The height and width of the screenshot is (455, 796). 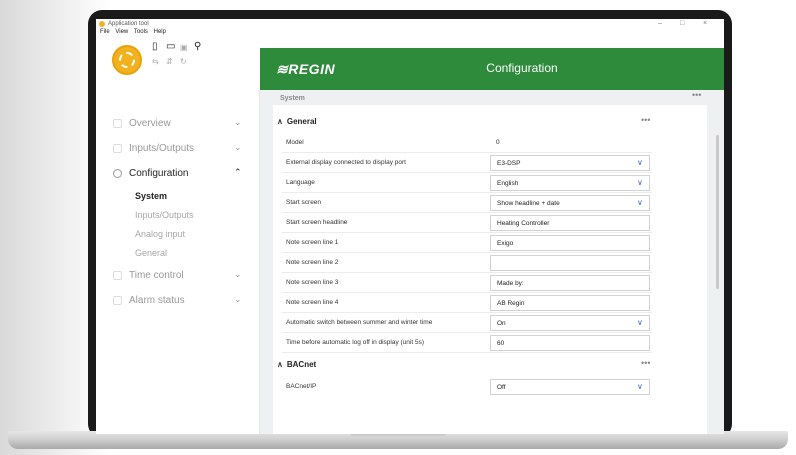 I want to click on external-display-select: E3-DSP ∨, so click(x=570, y=163).